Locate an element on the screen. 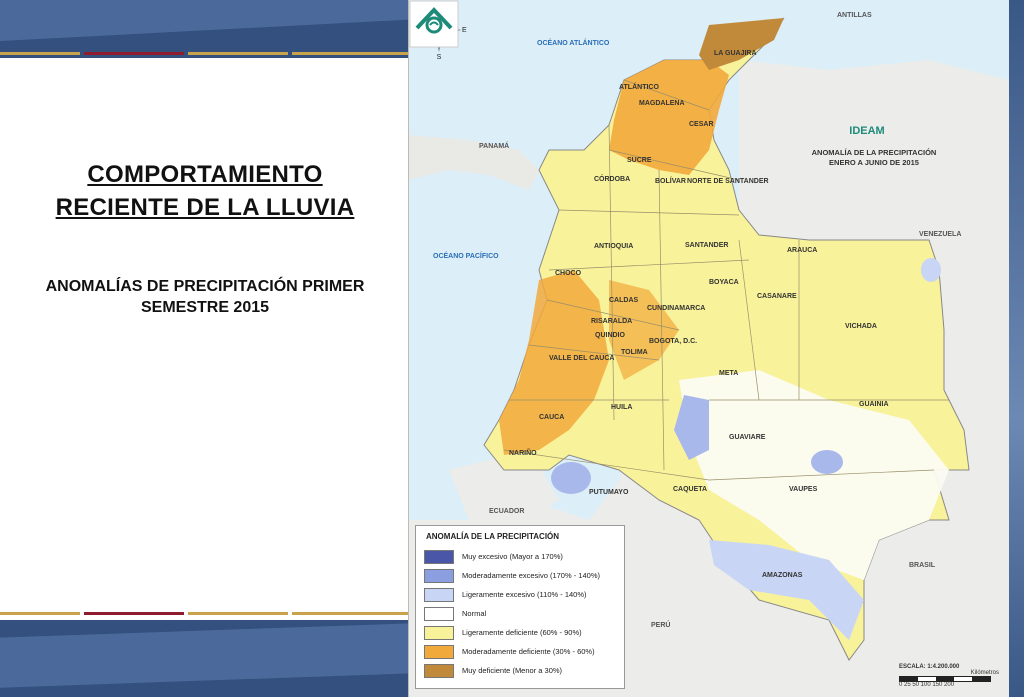  label-guainia: GUAINIA is located at coordinates (874, 404).